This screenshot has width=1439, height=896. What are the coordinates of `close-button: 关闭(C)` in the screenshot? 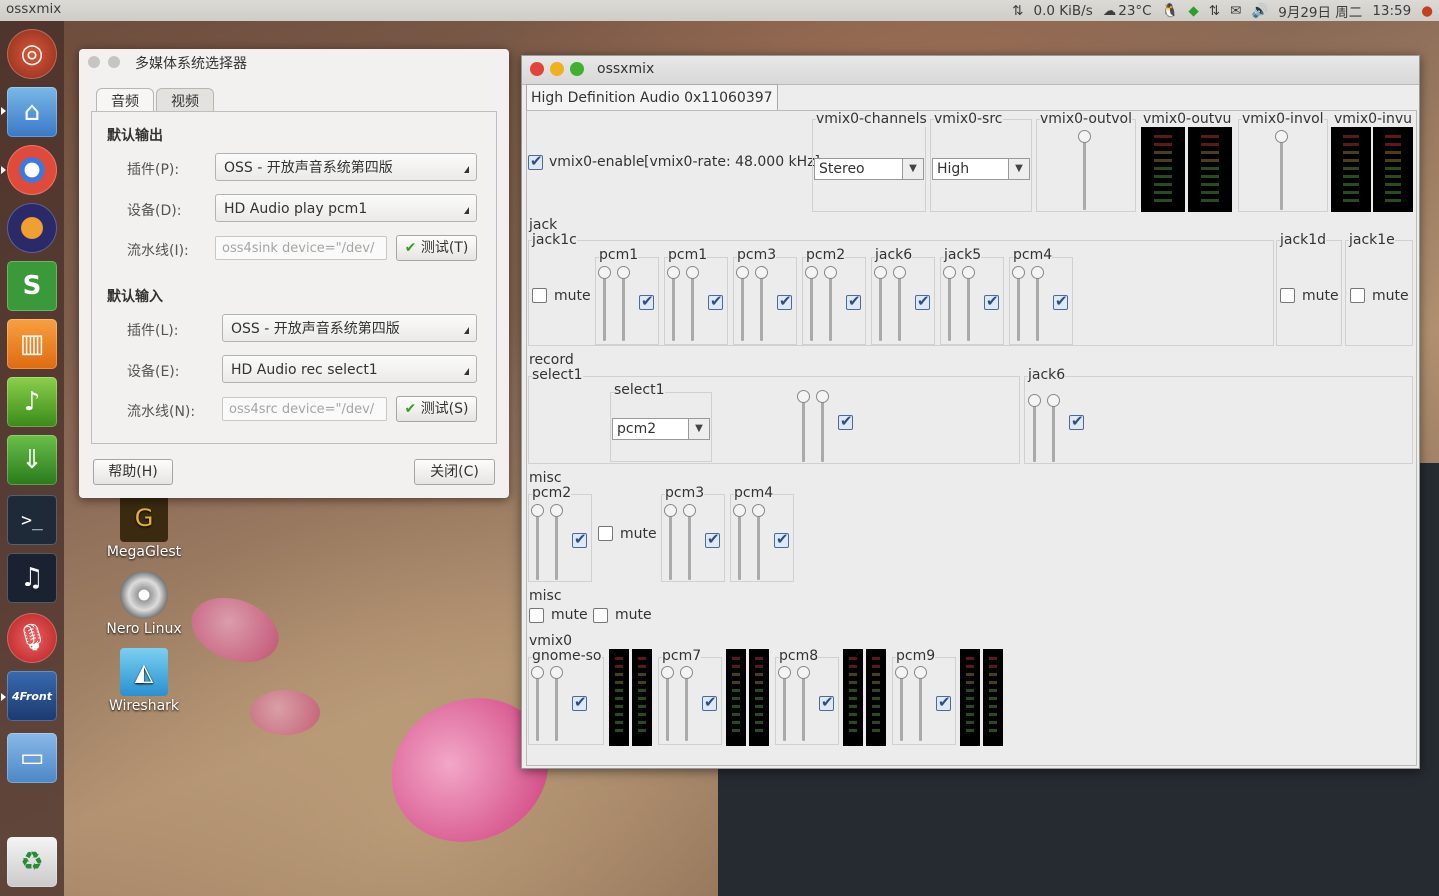 It's located at (454, 472).